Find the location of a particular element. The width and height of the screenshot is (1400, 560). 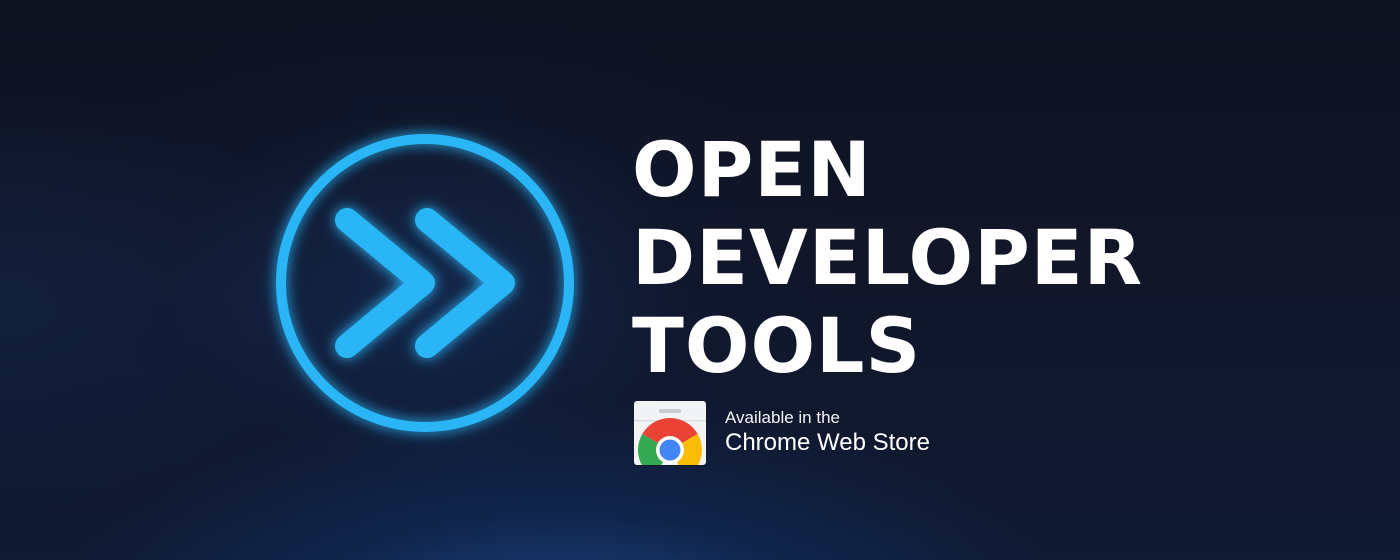

chrome-web-store-badge: Available in the Chrome Web Store is located at coordinates (781, 439).